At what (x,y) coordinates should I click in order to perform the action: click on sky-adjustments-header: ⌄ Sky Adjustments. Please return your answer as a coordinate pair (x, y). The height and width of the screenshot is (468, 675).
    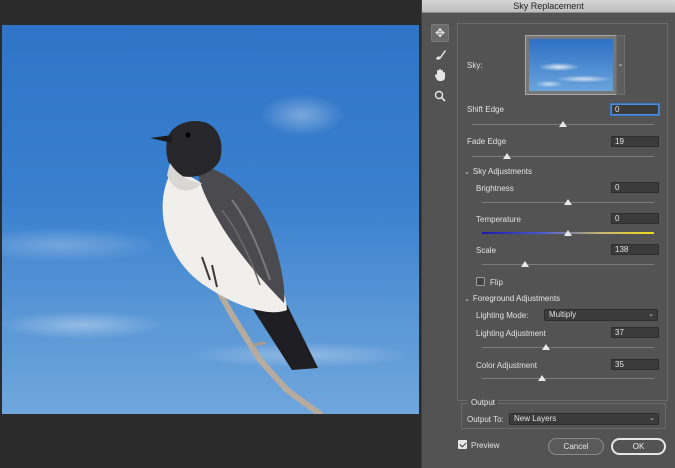
    Looking at the image, I should click on (498, 171).